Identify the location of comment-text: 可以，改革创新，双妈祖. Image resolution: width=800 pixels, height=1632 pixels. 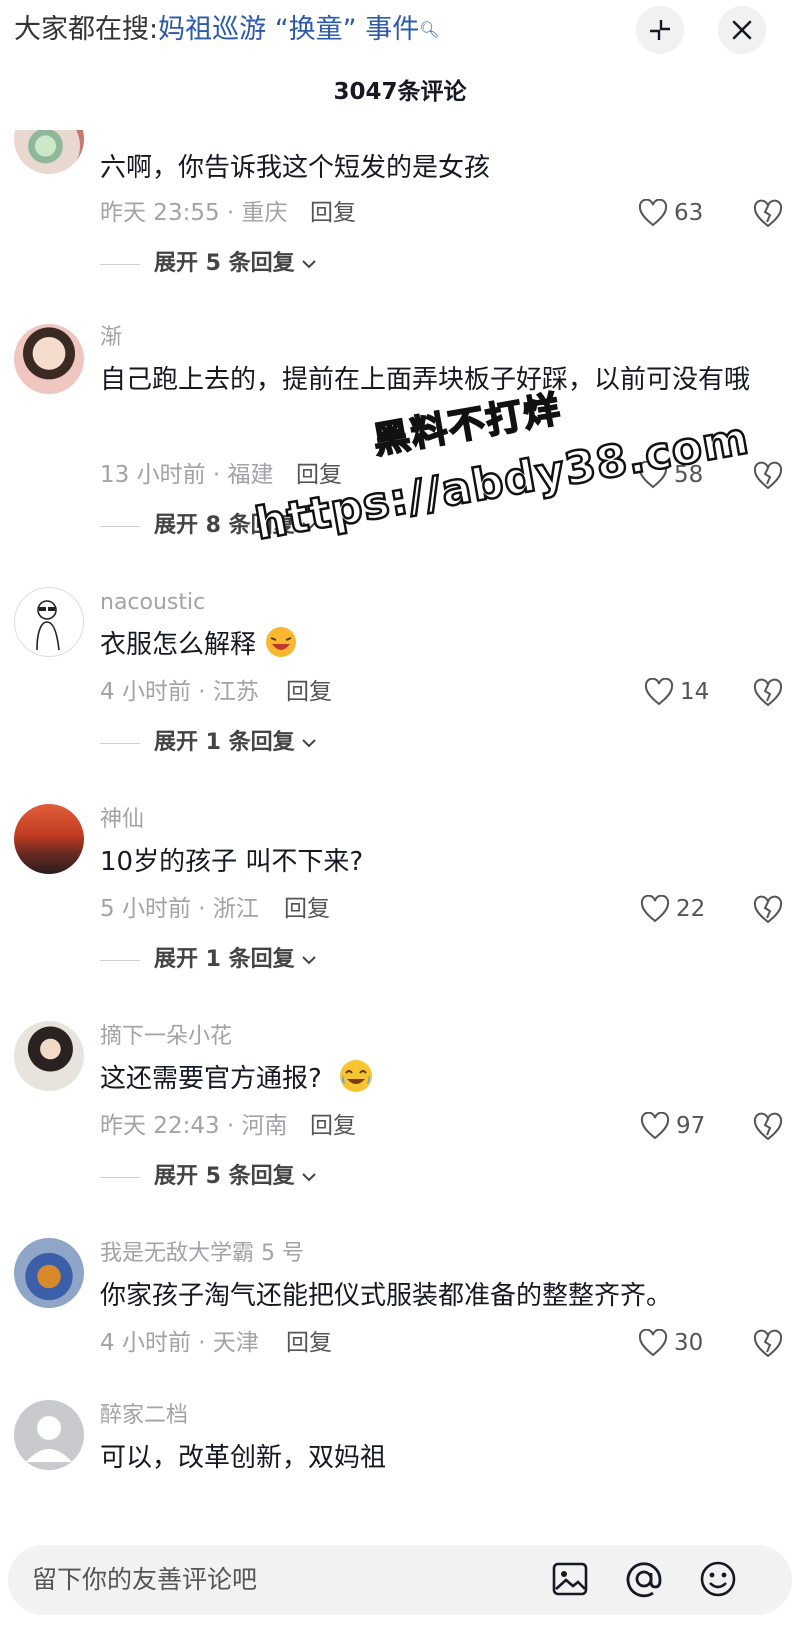
(243, 1458).